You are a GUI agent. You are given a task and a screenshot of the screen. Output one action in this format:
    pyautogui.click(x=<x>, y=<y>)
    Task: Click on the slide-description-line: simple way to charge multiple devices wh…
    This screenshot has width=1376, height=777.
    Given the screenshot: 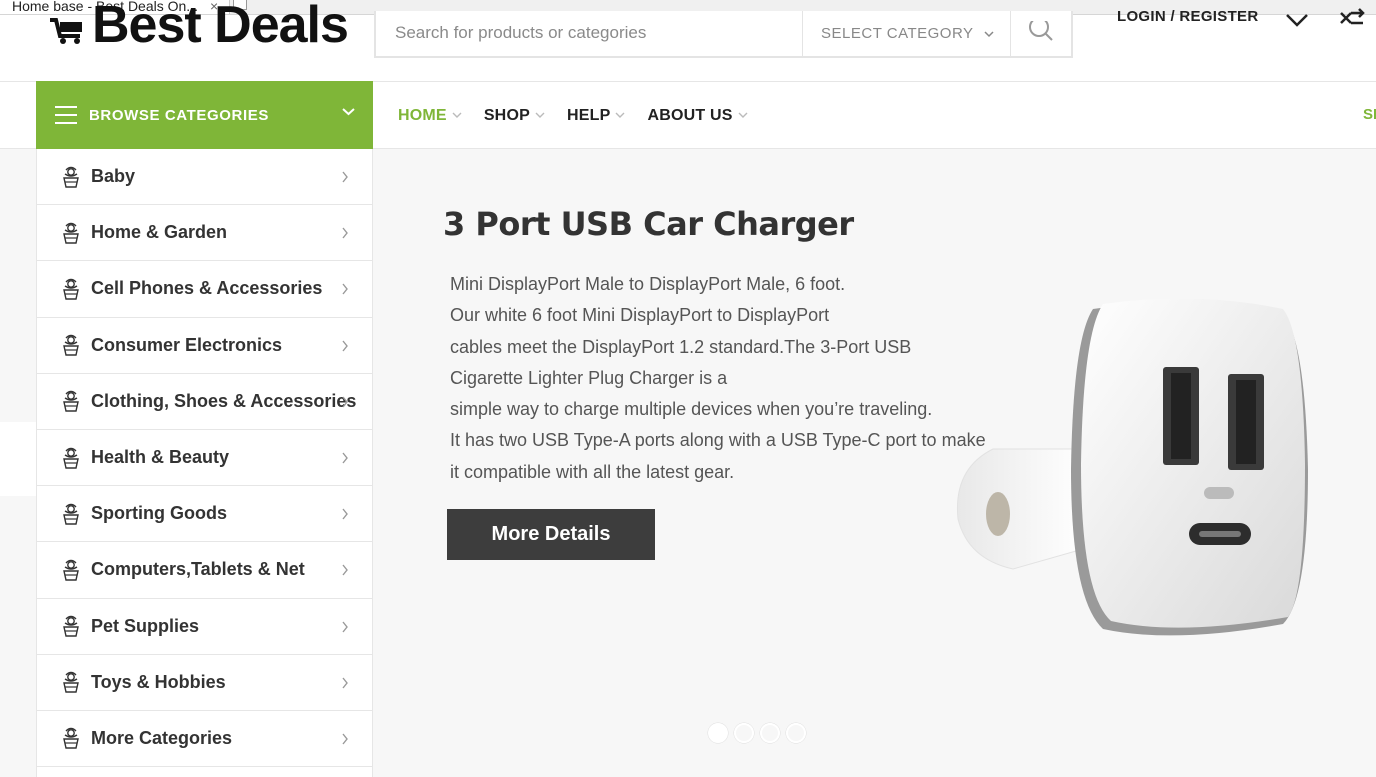 What is the action you would take?
    pyautogui.click(x=691, y=409)
    